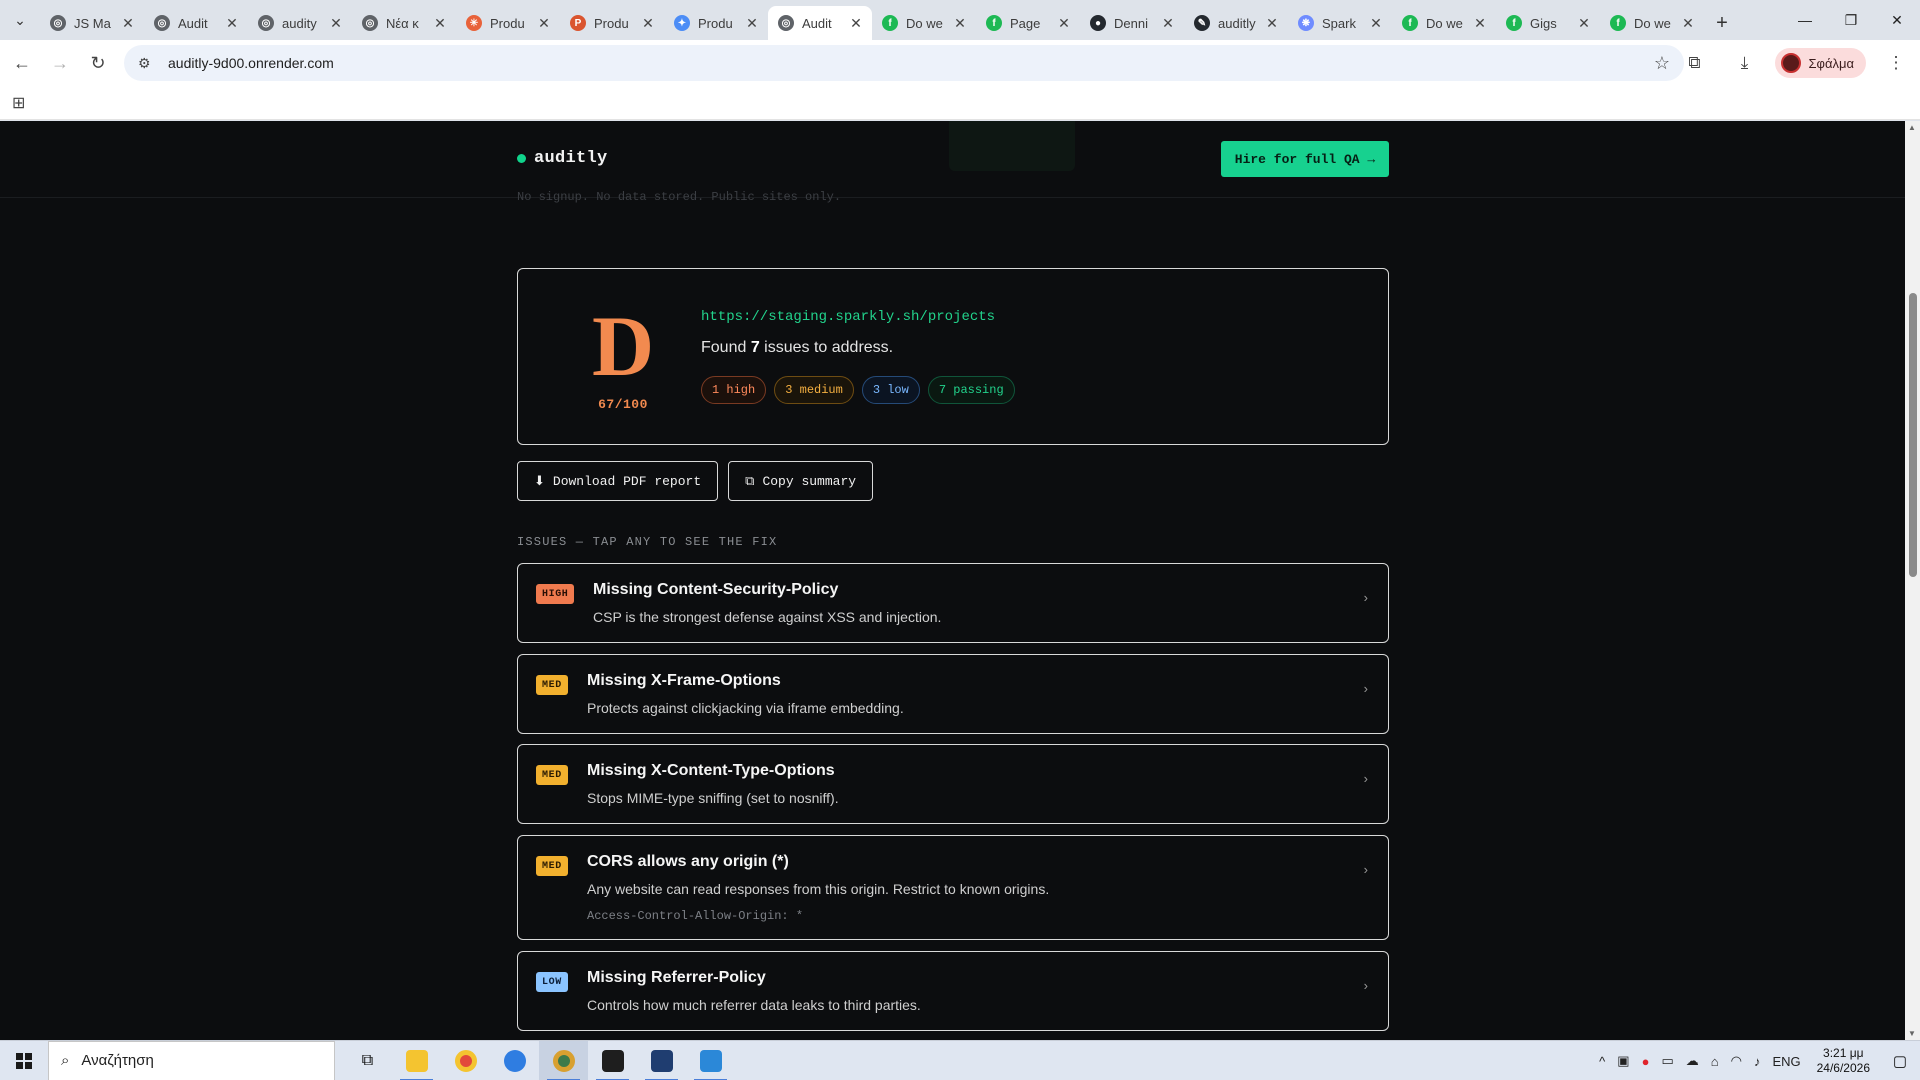 The width and height of the screenshot is (1920, 1080). What do you see at coordinates (1667, 1061) in the screenshot?
I see `tray-battery-icon: ▭` at bounding box center [1667, 1061].